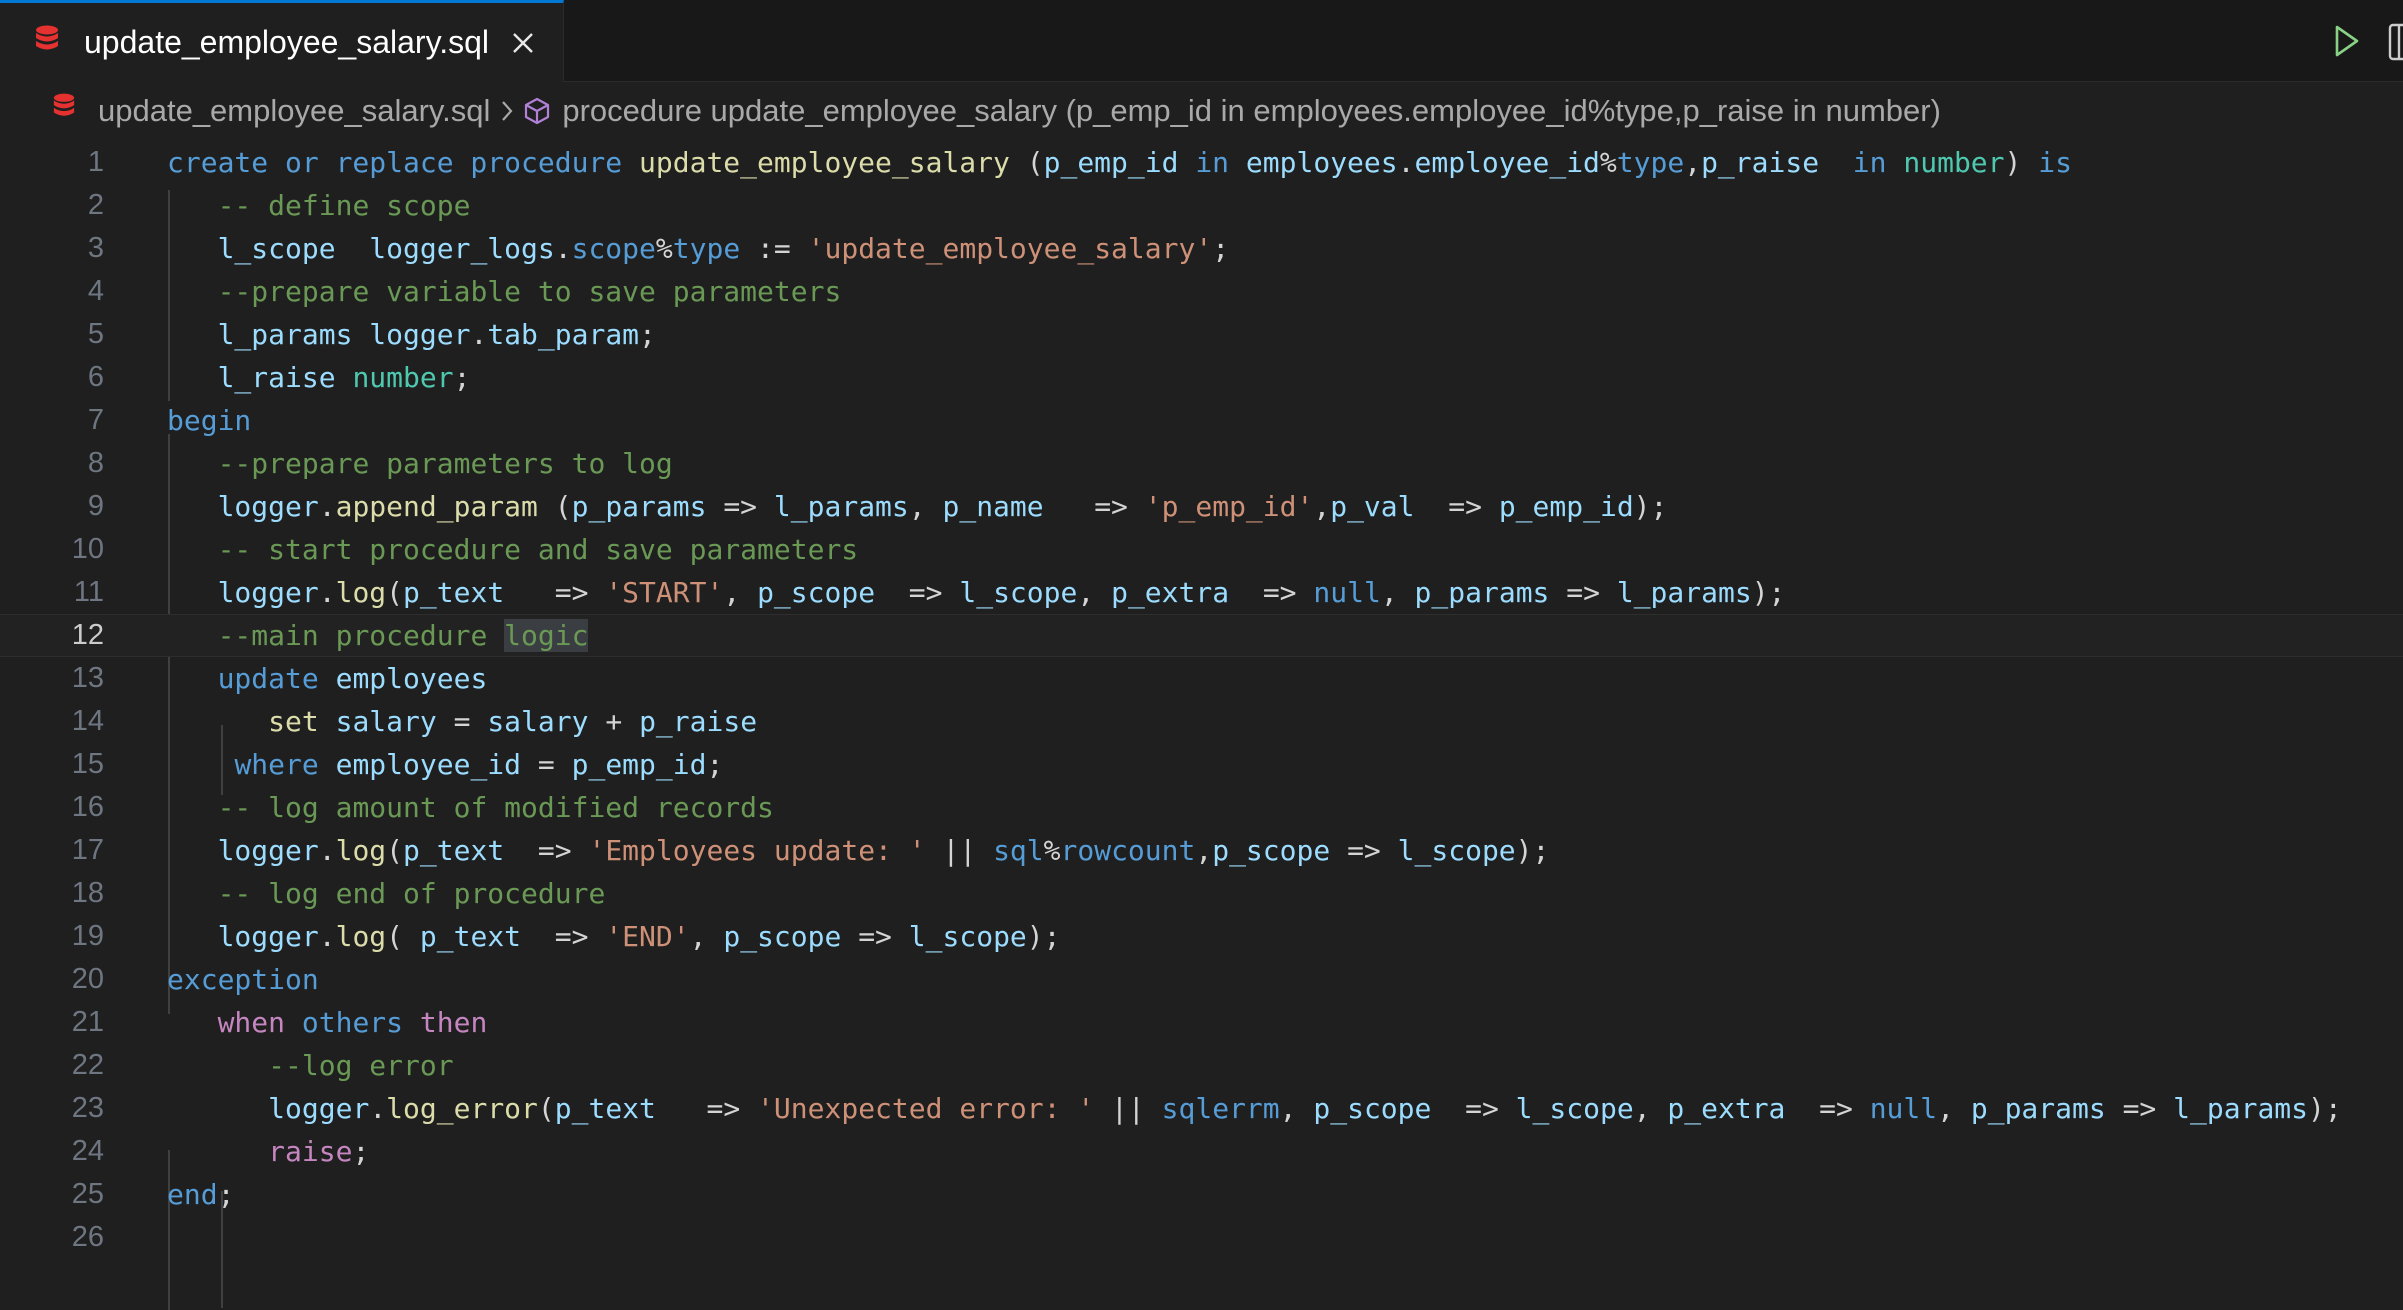 Image resolution: width=2403 pixels, height=1310 pixels. I want to click on code-token: in, so click(1878, 162).